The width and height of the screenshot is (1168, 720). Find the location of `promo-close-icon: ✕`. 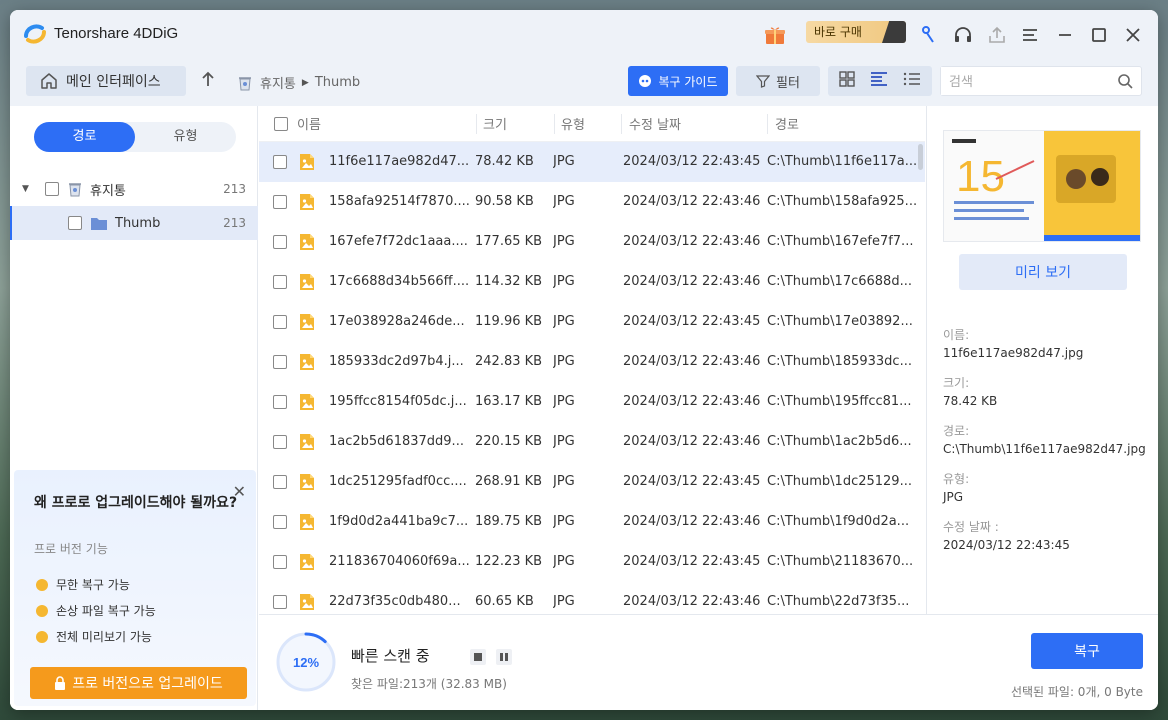

promo-close-icon: ✕ is located at coordinates (239, 491).